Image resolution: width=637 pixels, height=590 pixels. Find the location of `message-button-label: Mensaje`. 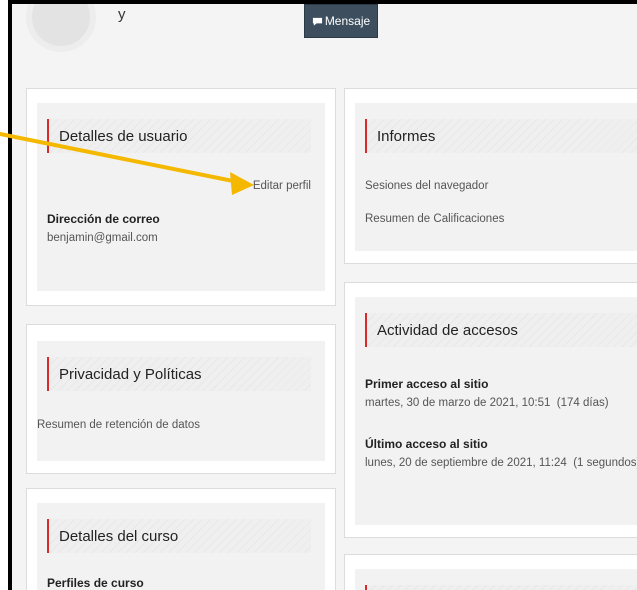

message-button-label: Mensaje is located at coordinates (347, 21).